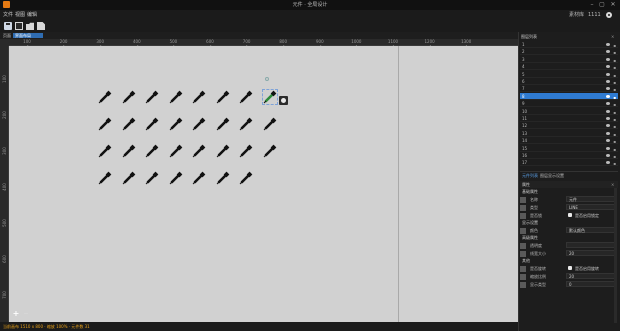 Image resolution: width=620 pixels, height=331 pixels. Describe the element at coordinates (569, 155) in the screenshot. I see `layer-row: 16 ▪` at that location.